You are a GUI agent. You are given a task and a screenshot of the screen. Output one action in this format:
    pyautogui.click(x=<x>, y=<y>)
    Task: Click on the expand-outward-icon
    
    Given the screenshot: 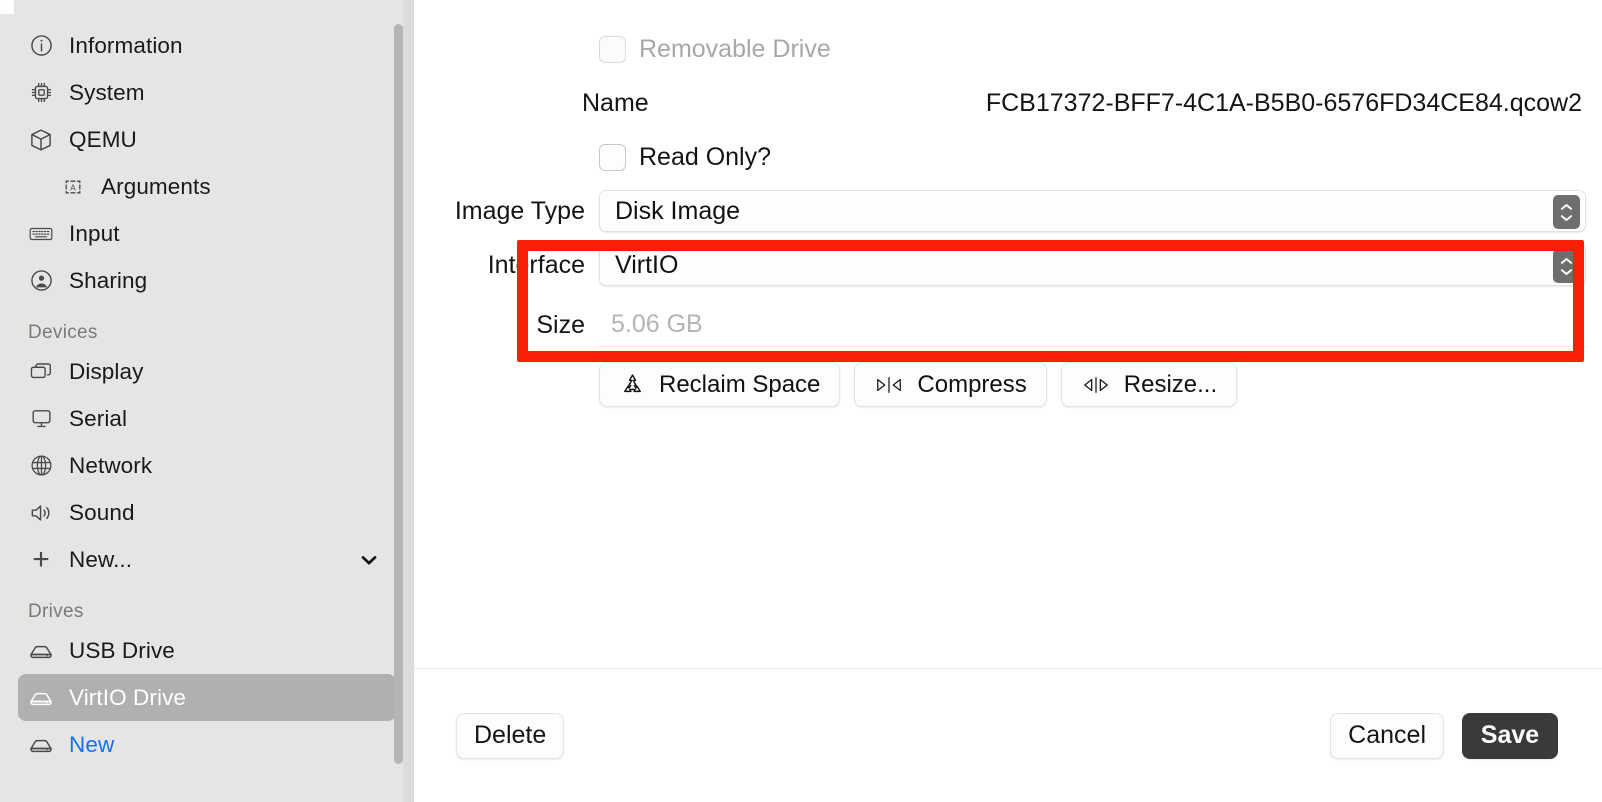 What is the action you would take?
    pyautogui.click(x=1096, y=385)
    